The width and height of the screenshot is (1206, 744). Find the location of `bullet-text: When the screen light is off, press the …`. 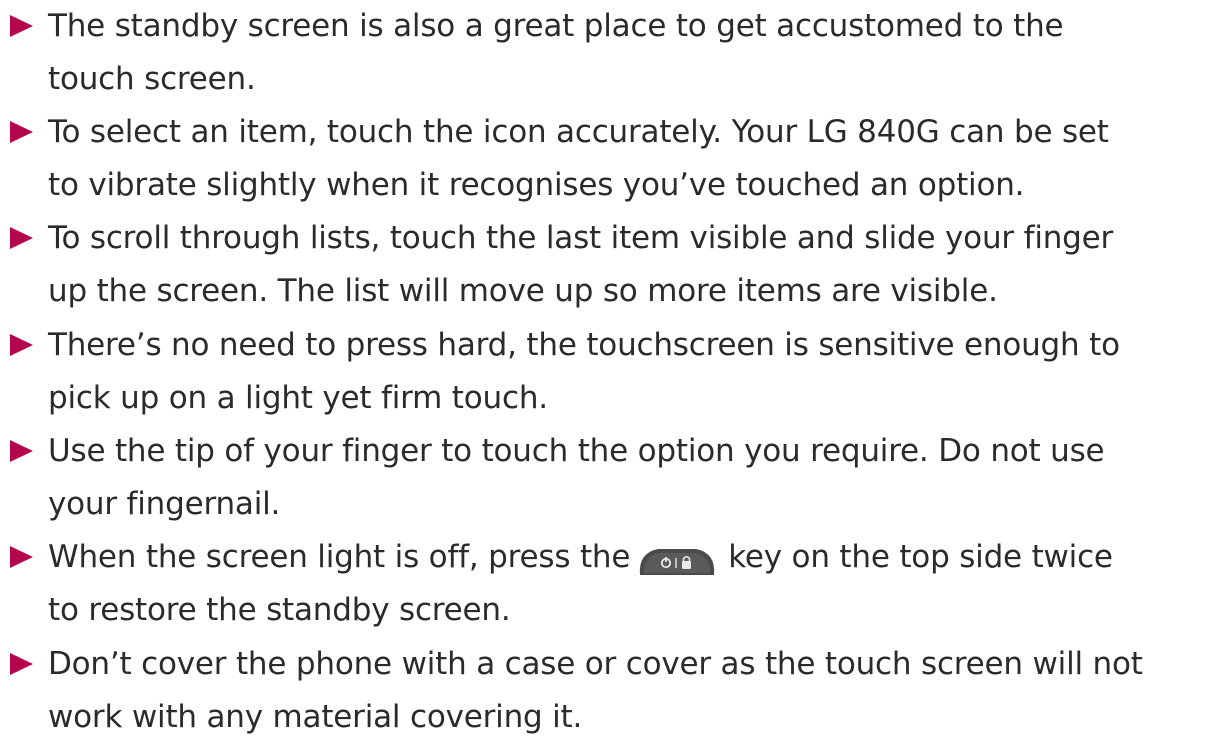

bullet-text: When the screen light is off, press the … is located at coordinates (623, 584).